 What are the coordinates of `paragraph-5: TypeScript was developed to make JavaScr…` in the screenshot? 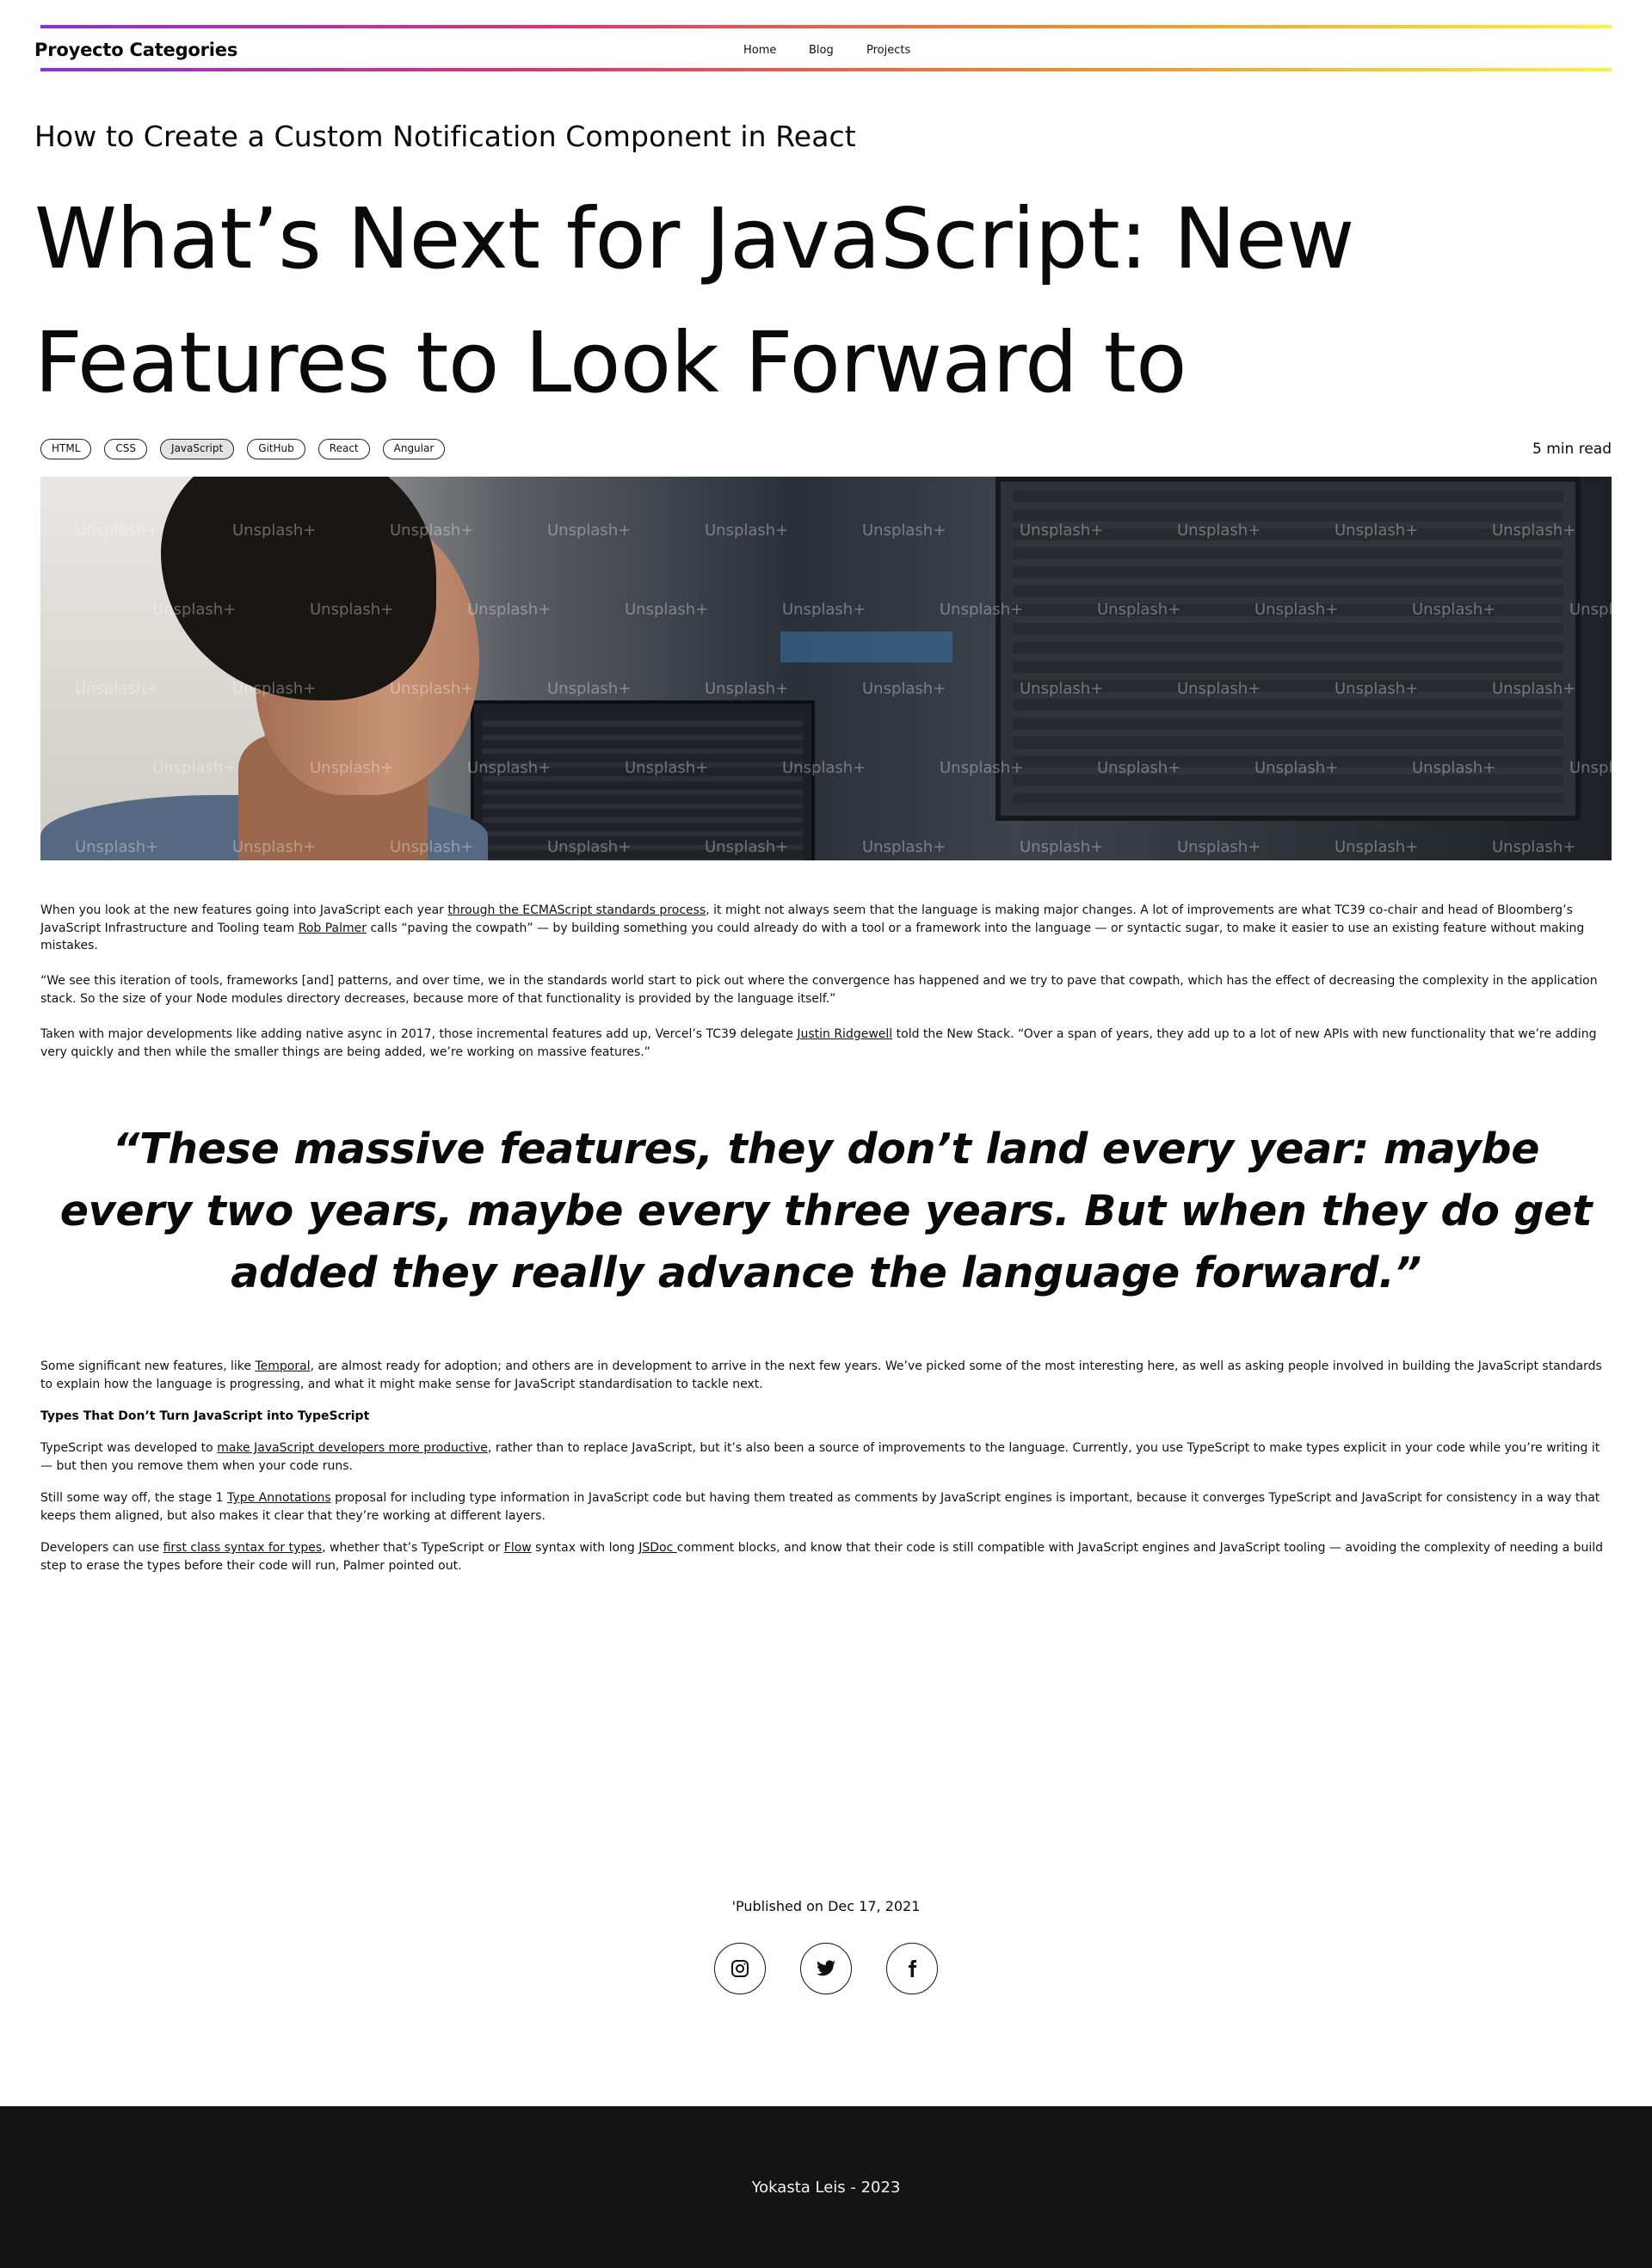 It's located at (820, 1457).